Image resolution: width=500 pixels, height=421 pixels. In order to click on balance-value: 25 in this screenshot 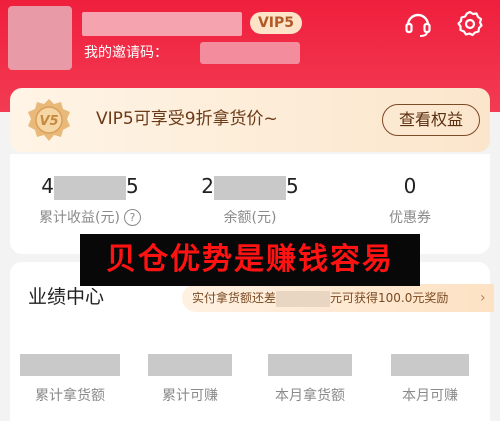, I will do `click(250, 187)`.